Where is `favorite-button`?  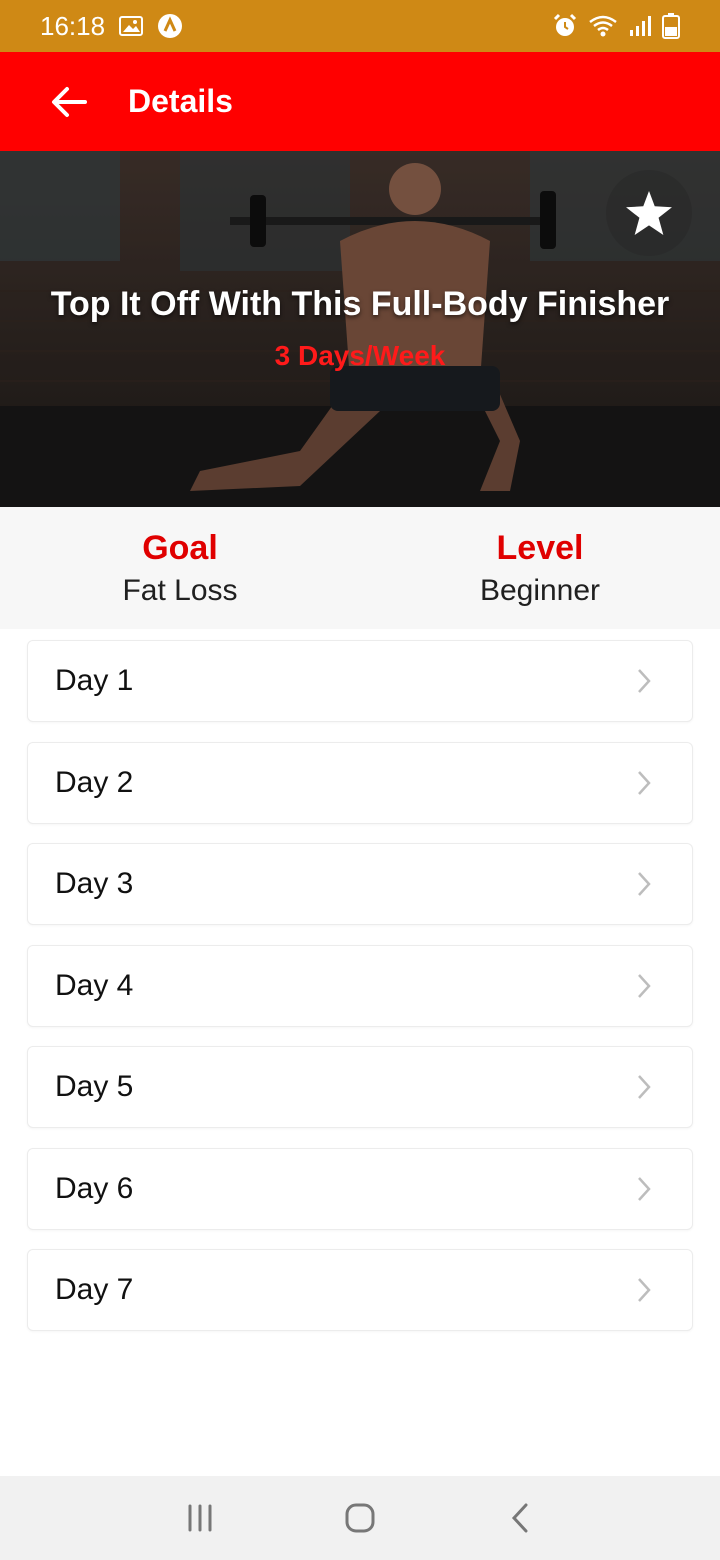
favorite-button is located at coordinates (649, 213).